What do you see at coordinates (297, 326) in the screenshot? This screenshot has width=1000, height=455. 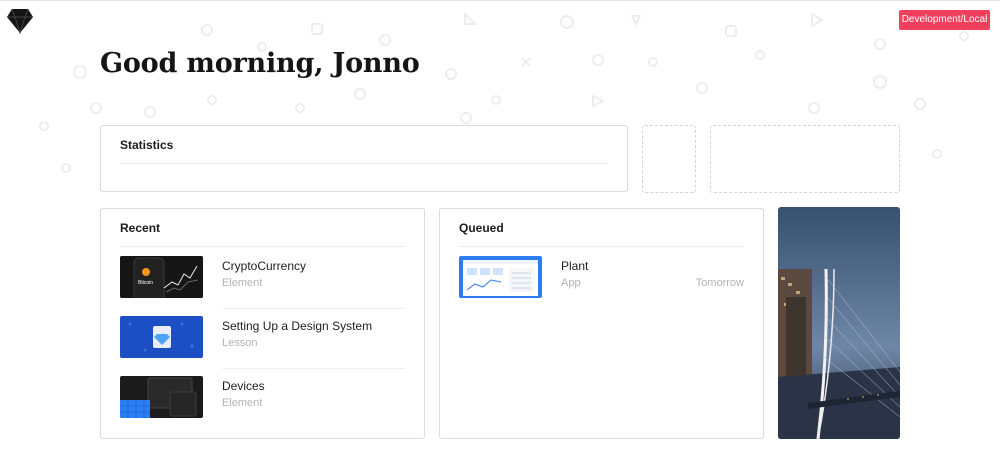 I see `item-title: Setting Up a Design System` at bounding box center [297, 326].